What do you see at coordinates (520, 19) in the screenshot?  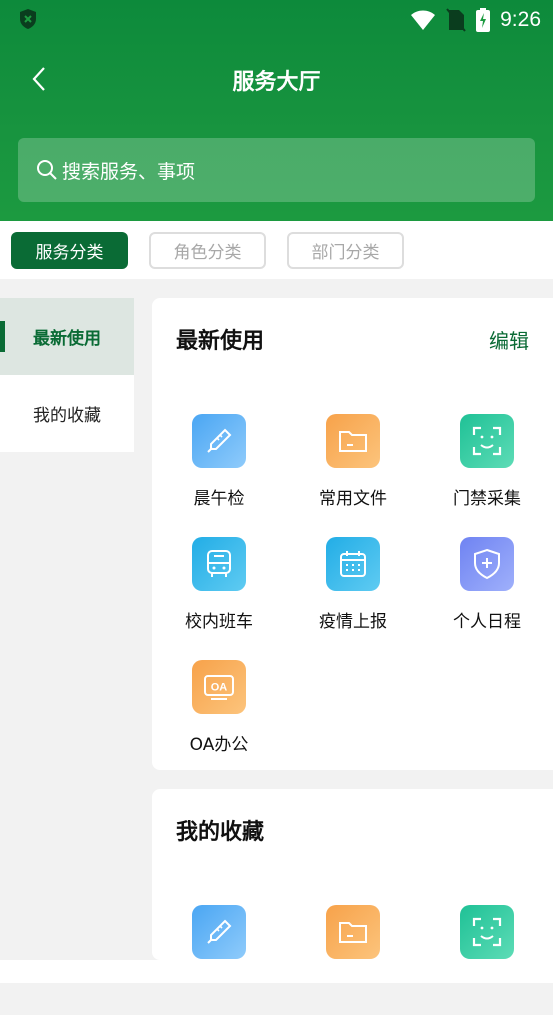 I see `status-time: 9:26` at bounding box center [520, 19].